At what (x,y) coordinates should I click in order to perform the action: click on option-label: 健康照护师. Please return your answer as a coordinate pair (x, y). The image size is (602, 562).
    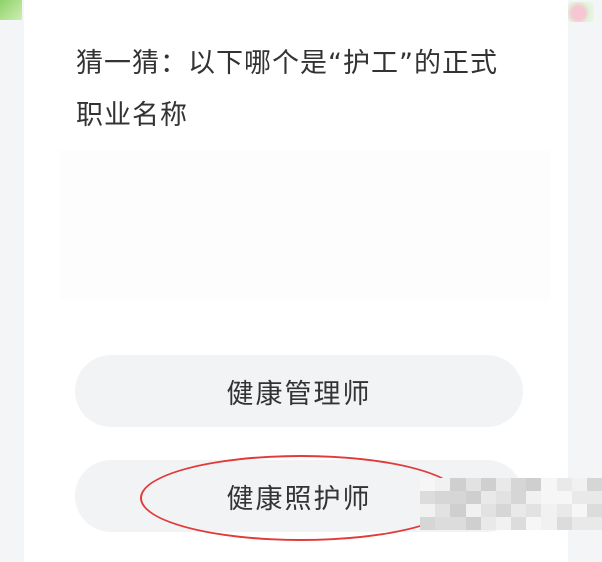
    Looking at the image, I should click on (299, 499).